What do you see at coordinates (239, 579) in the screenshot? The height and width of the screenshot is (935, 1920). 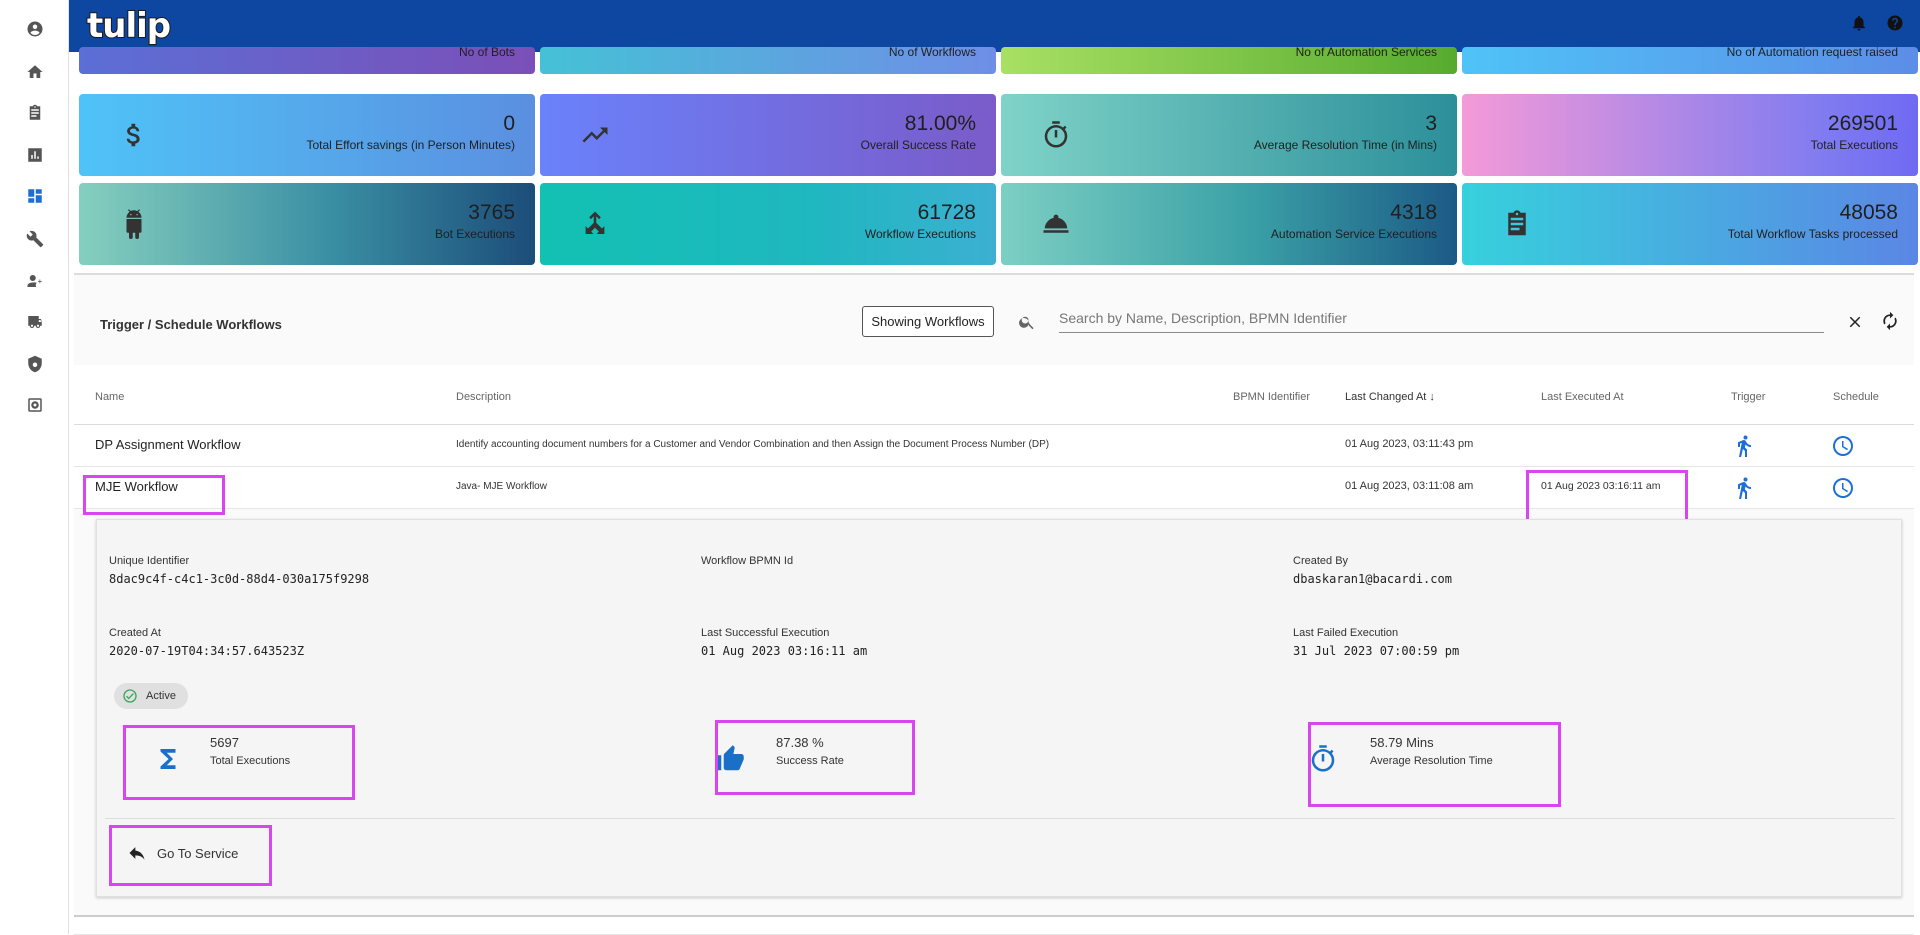 I see `unique-identifier-value: 8dac9c4f-c4c1-3c0d-88d4-030a175f9298` at bounding box center [239, 579].